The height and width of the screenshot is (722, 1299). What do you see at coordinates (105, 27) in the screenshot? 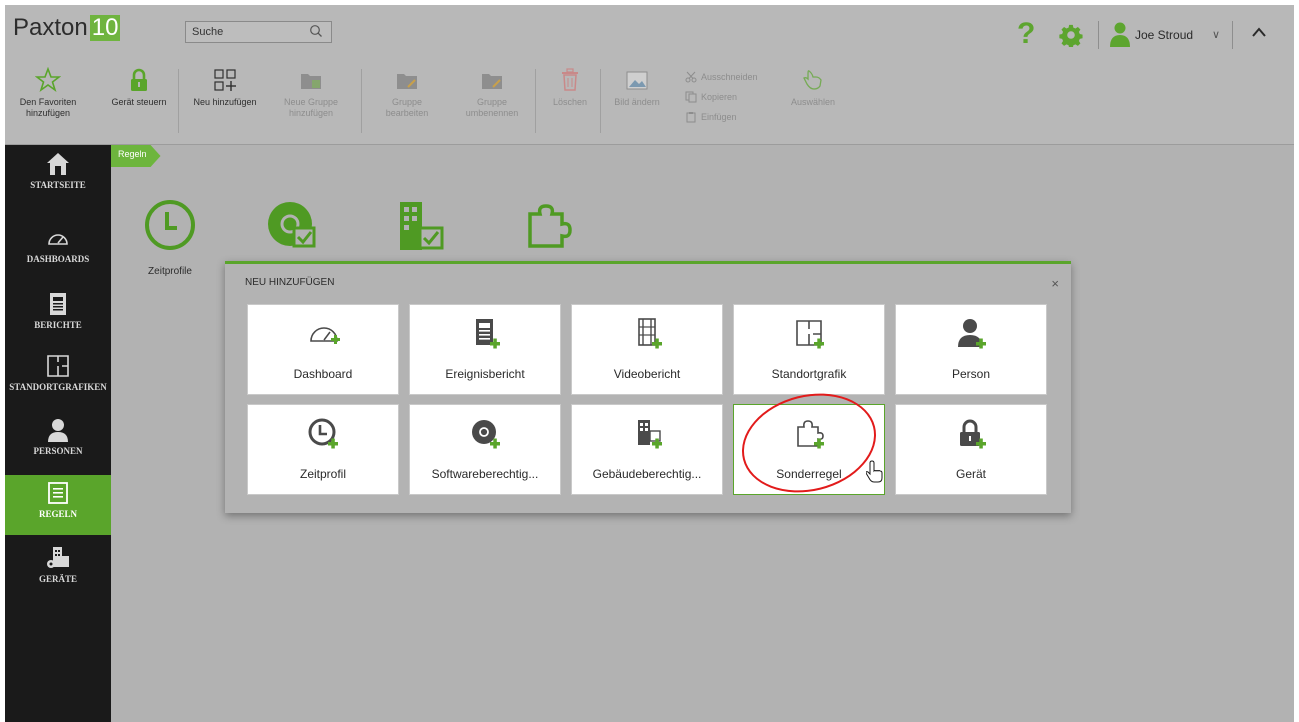
I see `brand-version: 10` at bounding box center [105, 27].